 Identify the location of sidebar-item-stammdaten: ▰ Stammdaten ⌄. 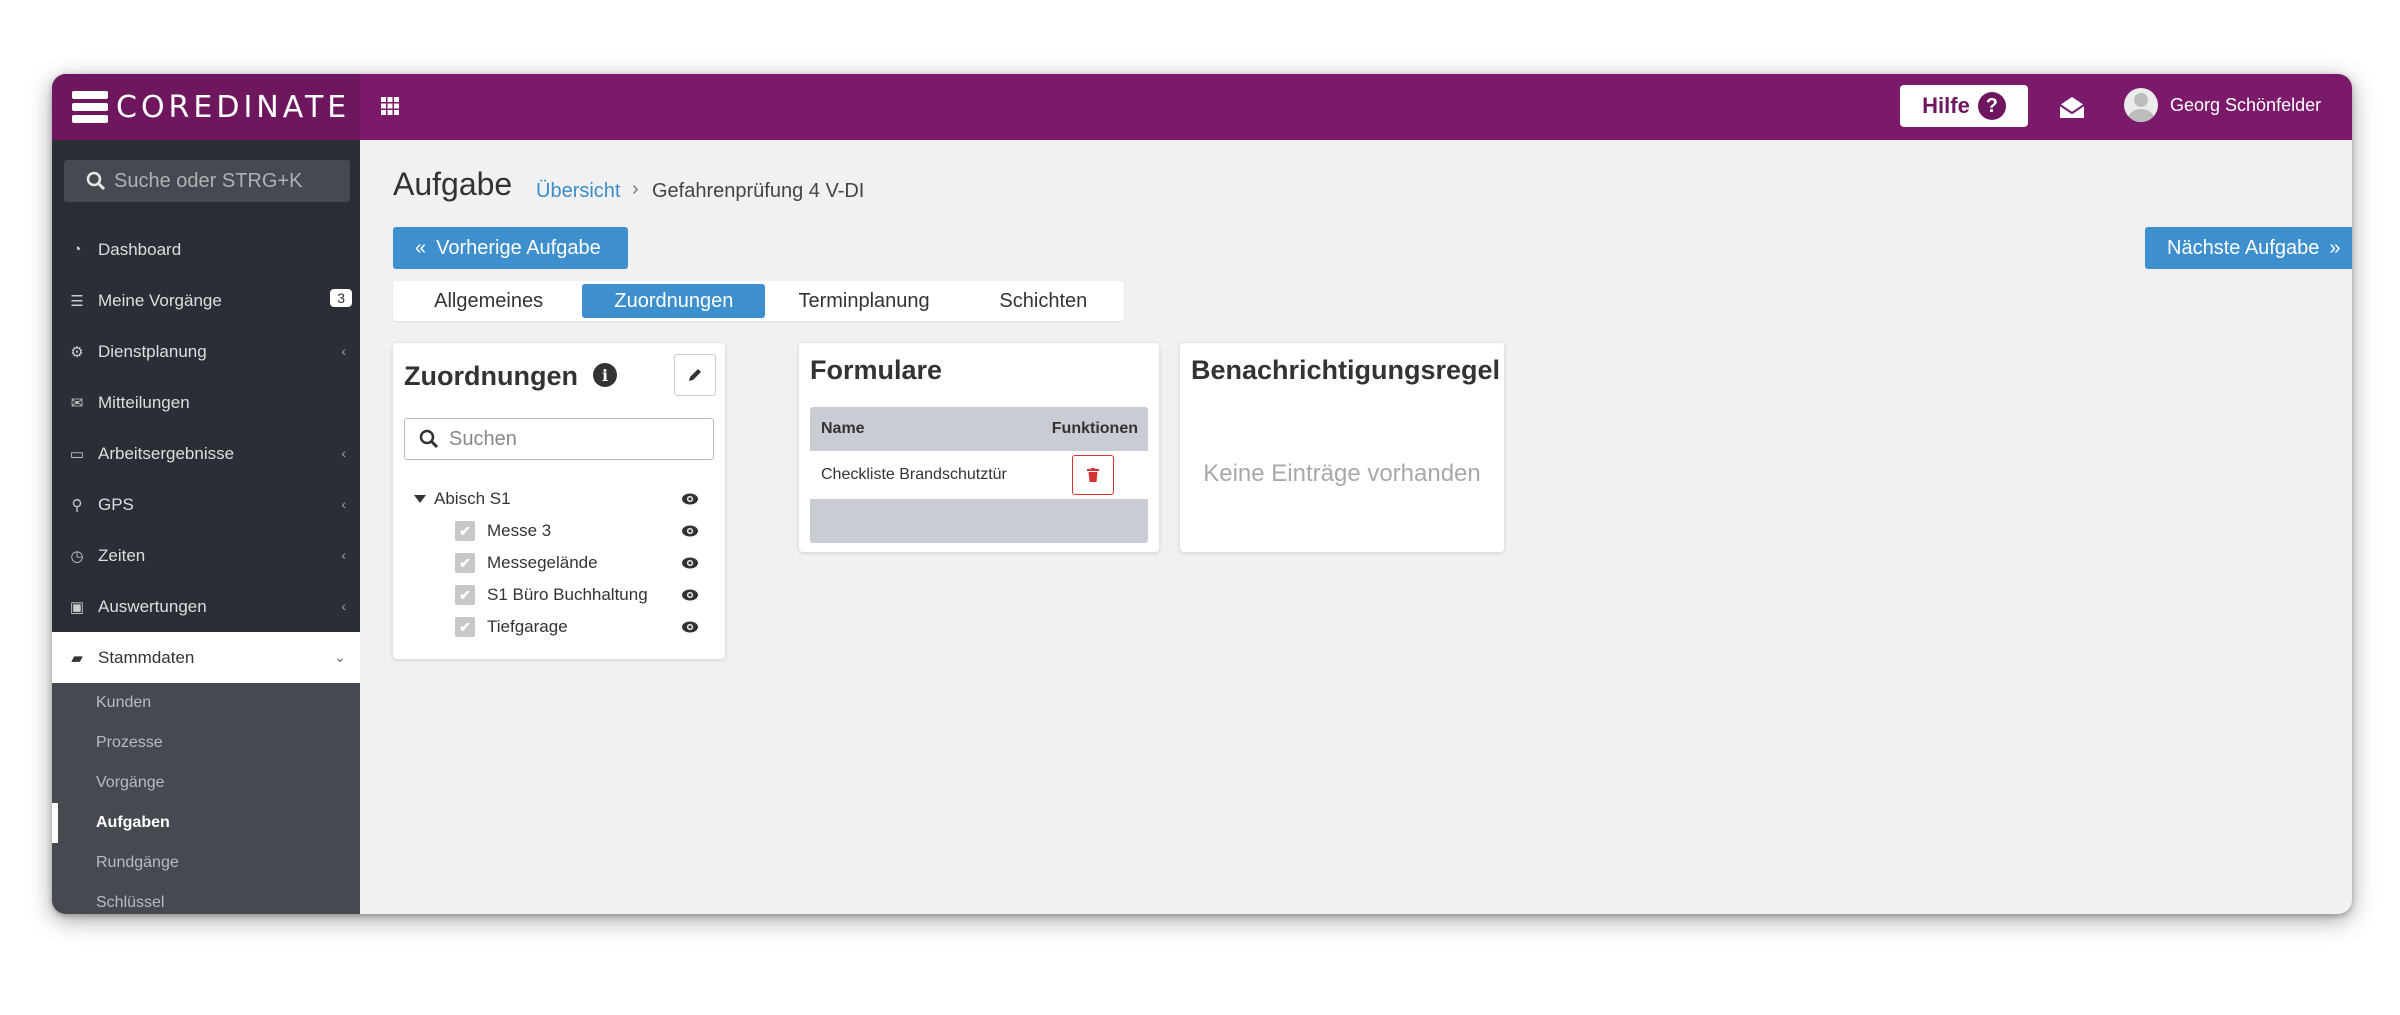
(206, 657).